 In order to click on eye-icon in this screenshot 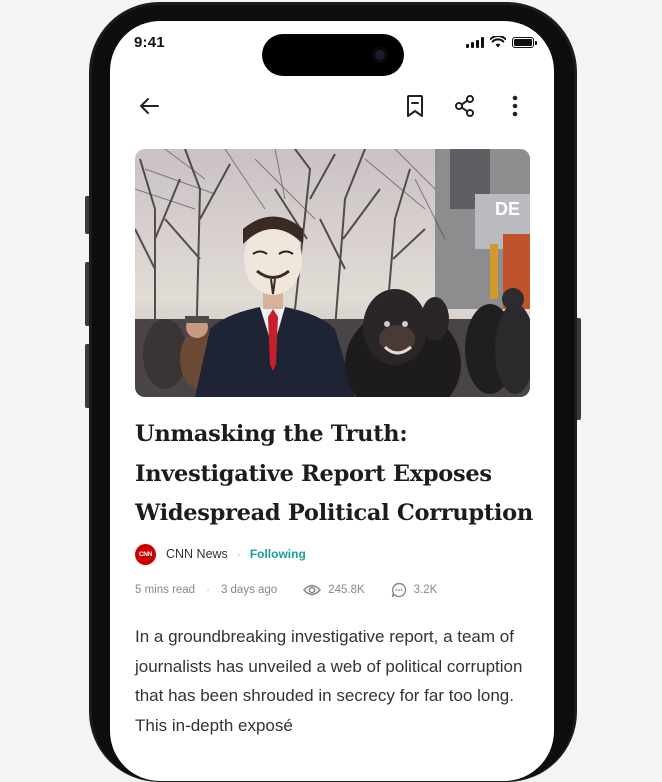, I will do `click(312, 590)`.